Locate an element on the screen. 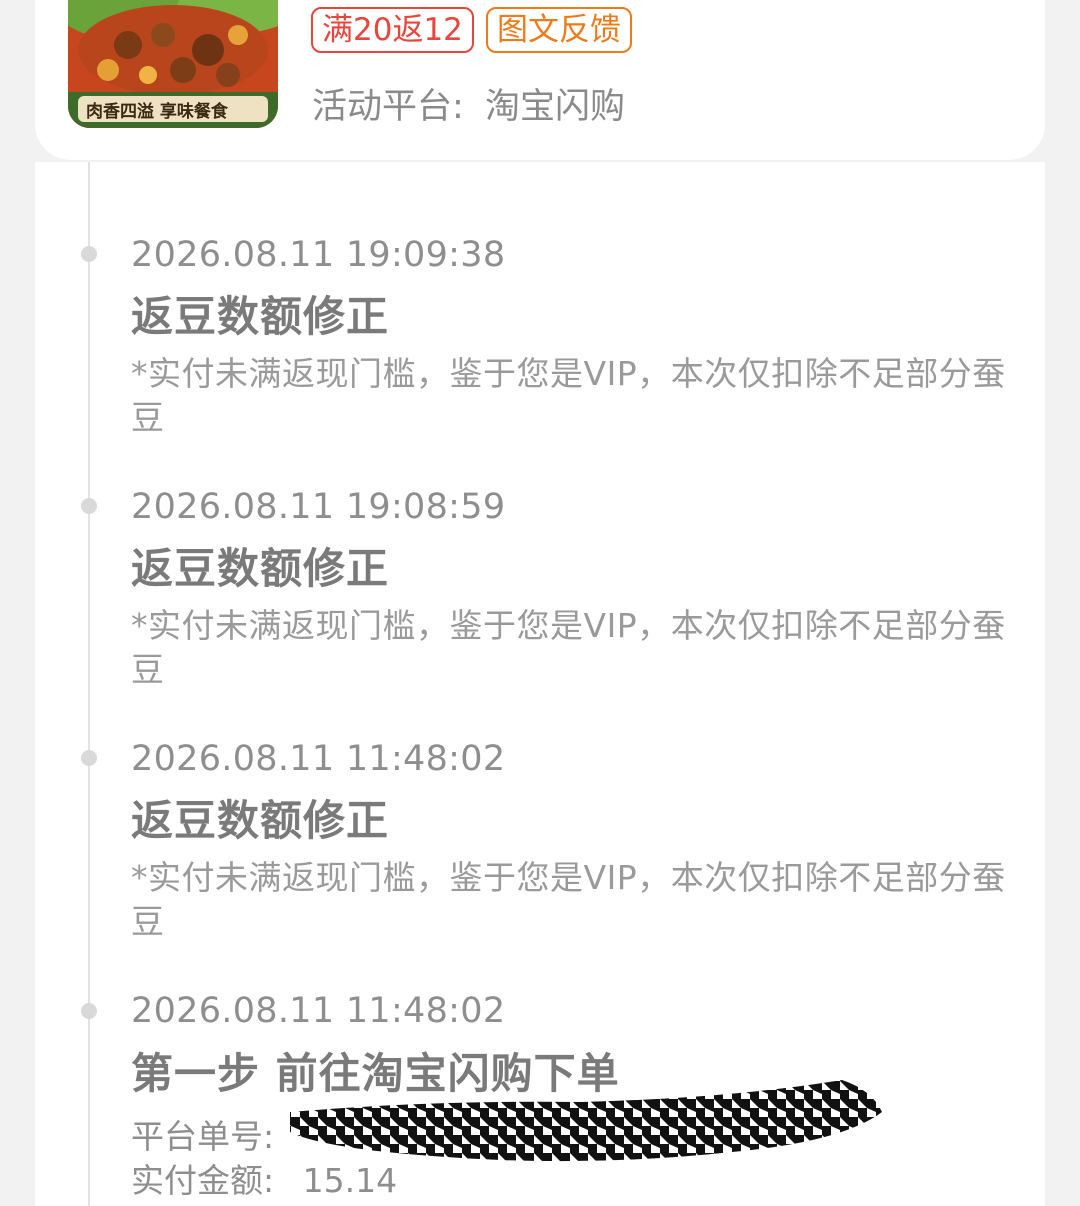 The height and width of the screenshot is (1206, 1080). platform-info: 活动平台: 淘宝闪购 is located at coordinates (468, 103).